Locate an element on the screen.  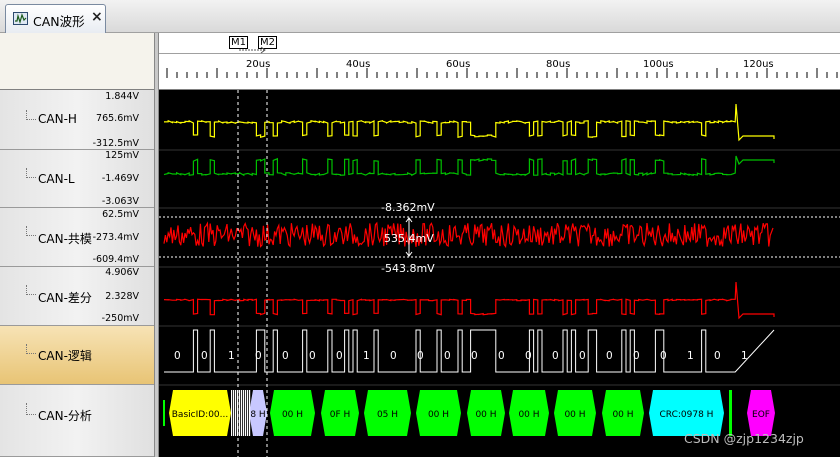
measure-top-value: -8.362mV is located at coordinates (408, 207).